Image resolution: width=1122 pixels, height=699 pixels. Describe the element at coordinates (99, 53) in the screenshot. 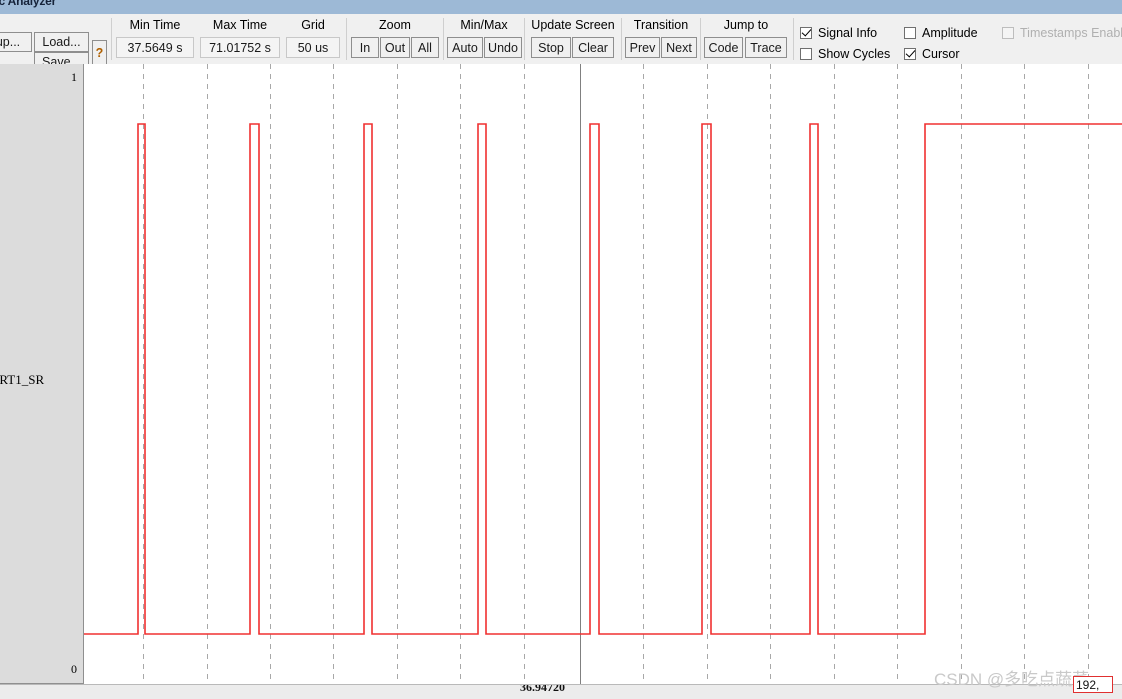

I see `help-button: ?` at that location.